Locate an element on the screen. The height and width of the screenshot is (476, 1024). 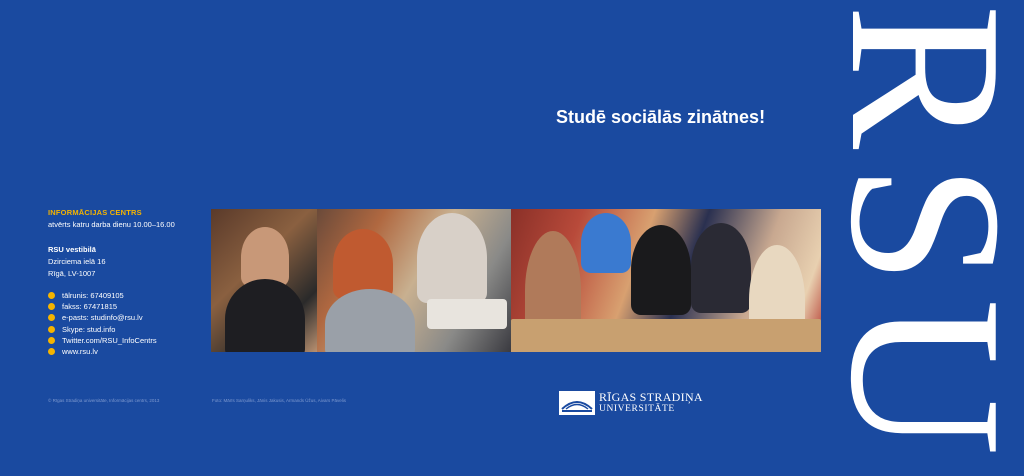
logo-line-2: UNIVERSITĀTE is located at coordinates (637, 409).